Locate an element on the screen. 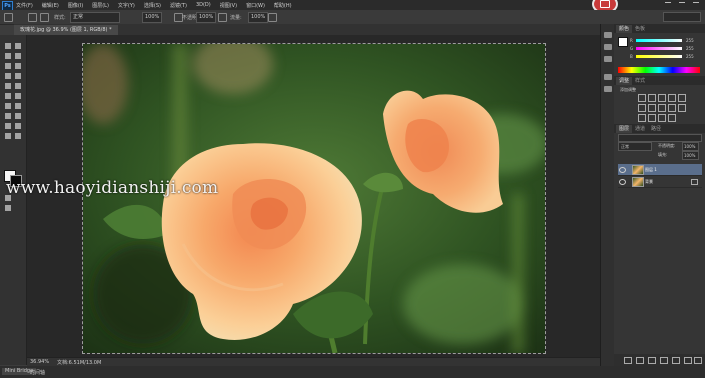 This screenshot has width=705, height=378. menu-window: 窗口(W) is located at coordinates (255, 5).